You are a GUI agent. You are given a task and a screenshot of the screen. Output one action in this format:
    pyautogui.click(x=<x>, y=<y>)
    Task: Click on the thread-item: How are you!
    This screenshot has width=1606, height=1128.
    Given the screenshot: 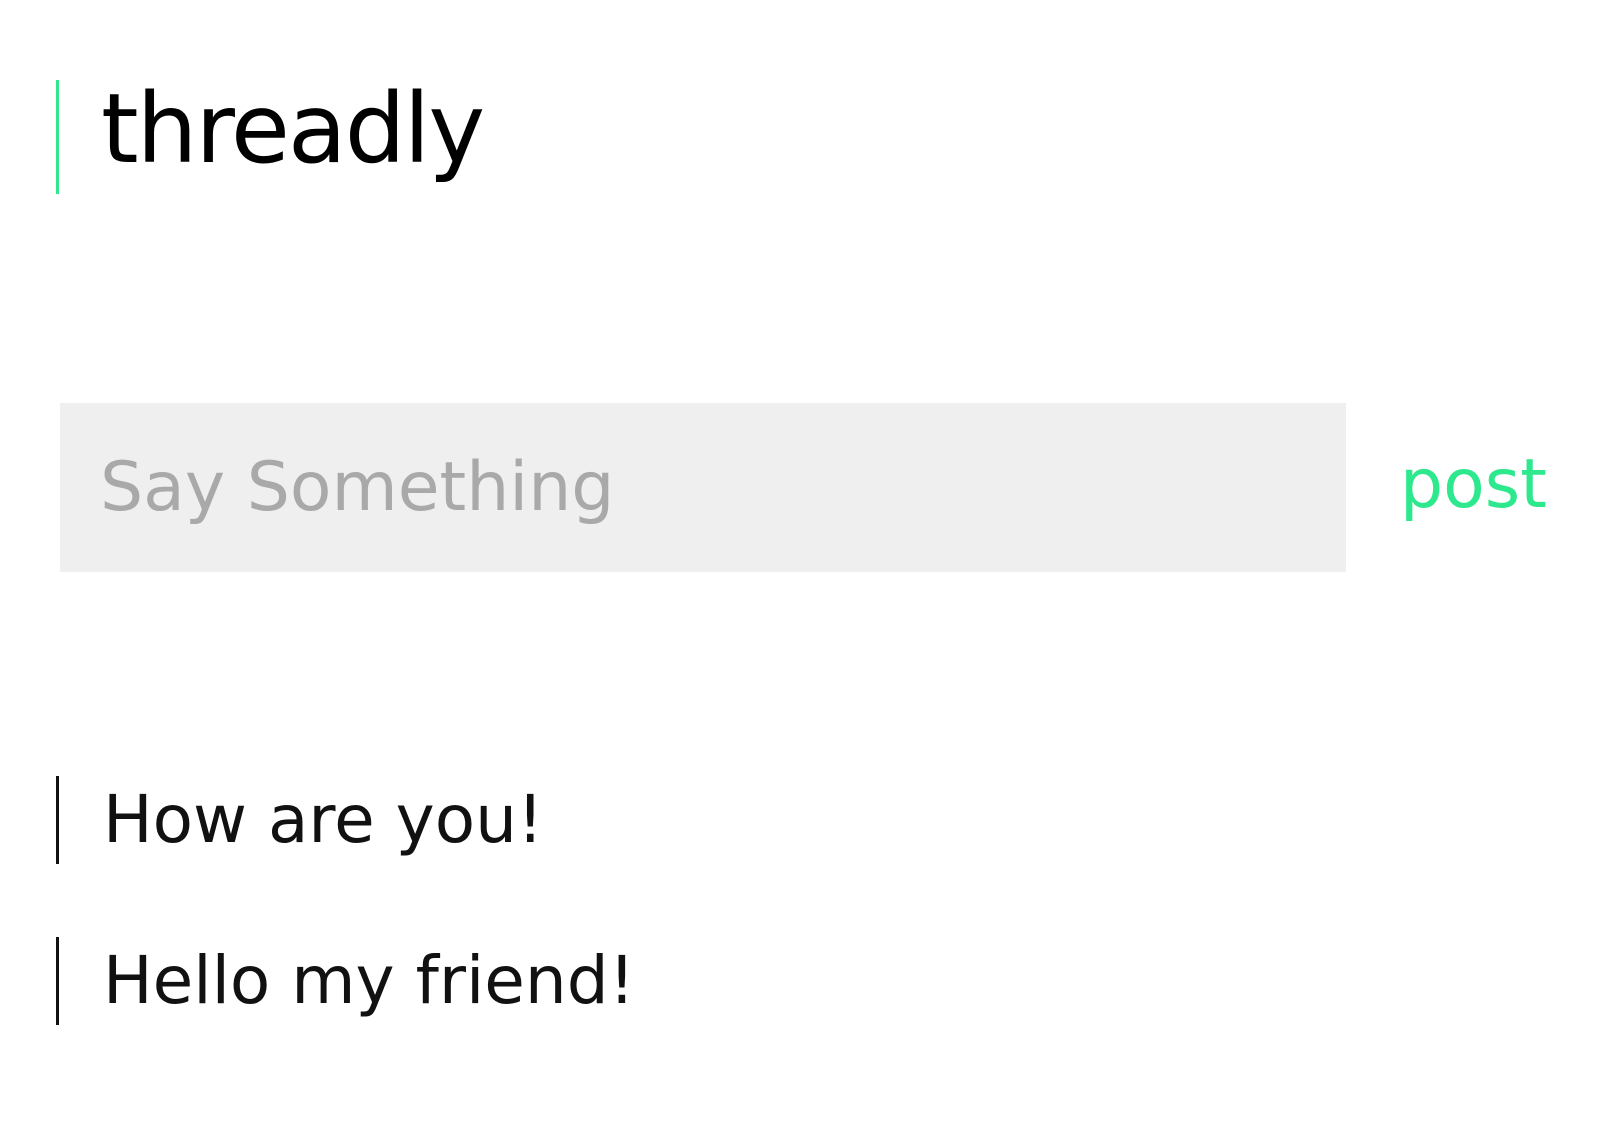 What is the action you would take?
    pyautogui.click(x=345, y=820)
    